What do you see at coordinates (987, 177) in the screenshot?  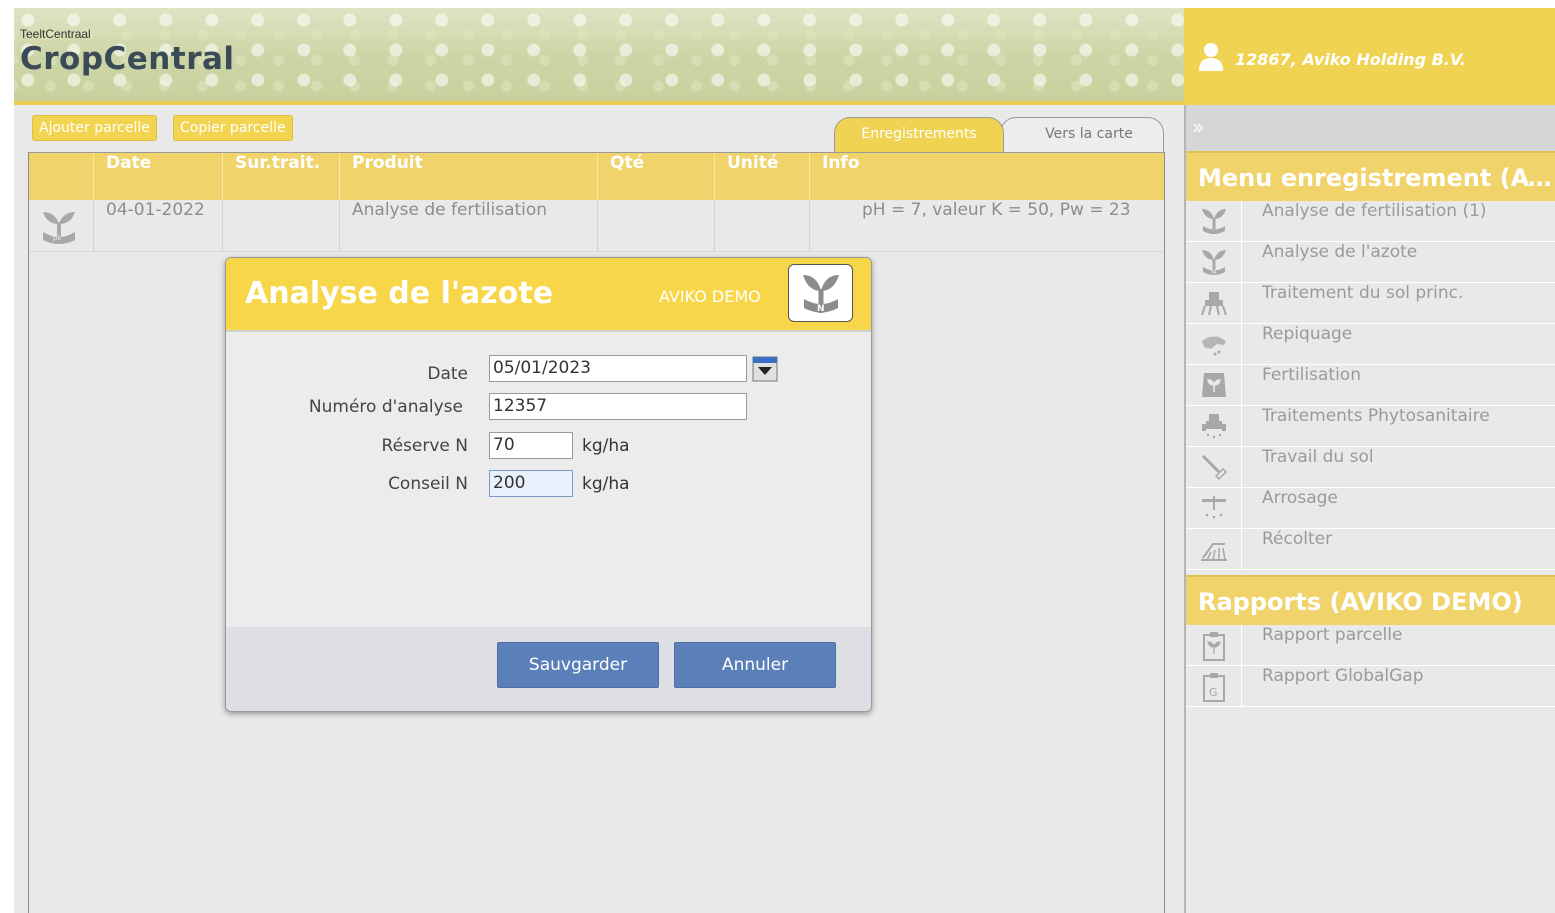 I see `column-header-info: Info` at bounding box center [987, 177].